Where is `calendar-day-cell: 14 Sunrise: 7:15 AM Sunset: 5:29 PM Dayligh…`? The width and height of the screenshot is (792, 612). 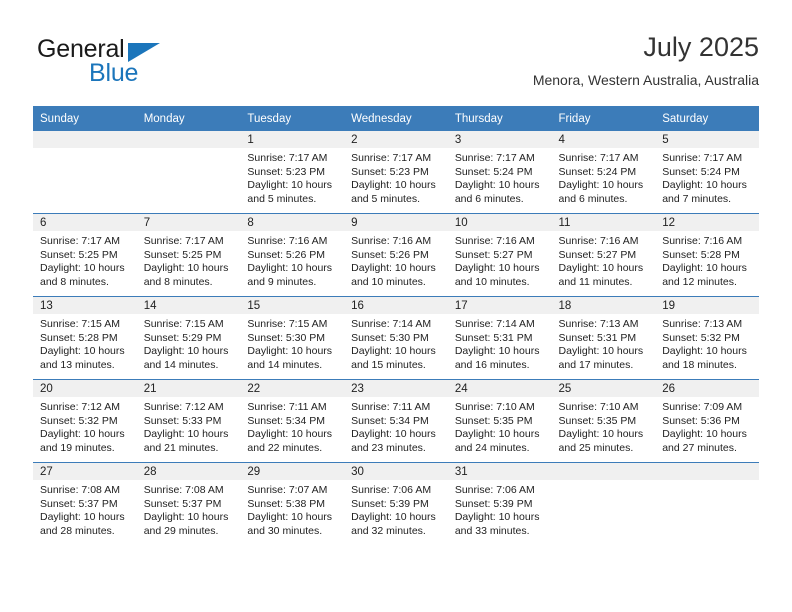 calendar-day-cell: 14 Sunrise: 7:15 AM Sunset: 5:29 PM Dayligh… is located at coordinates (188, 338).